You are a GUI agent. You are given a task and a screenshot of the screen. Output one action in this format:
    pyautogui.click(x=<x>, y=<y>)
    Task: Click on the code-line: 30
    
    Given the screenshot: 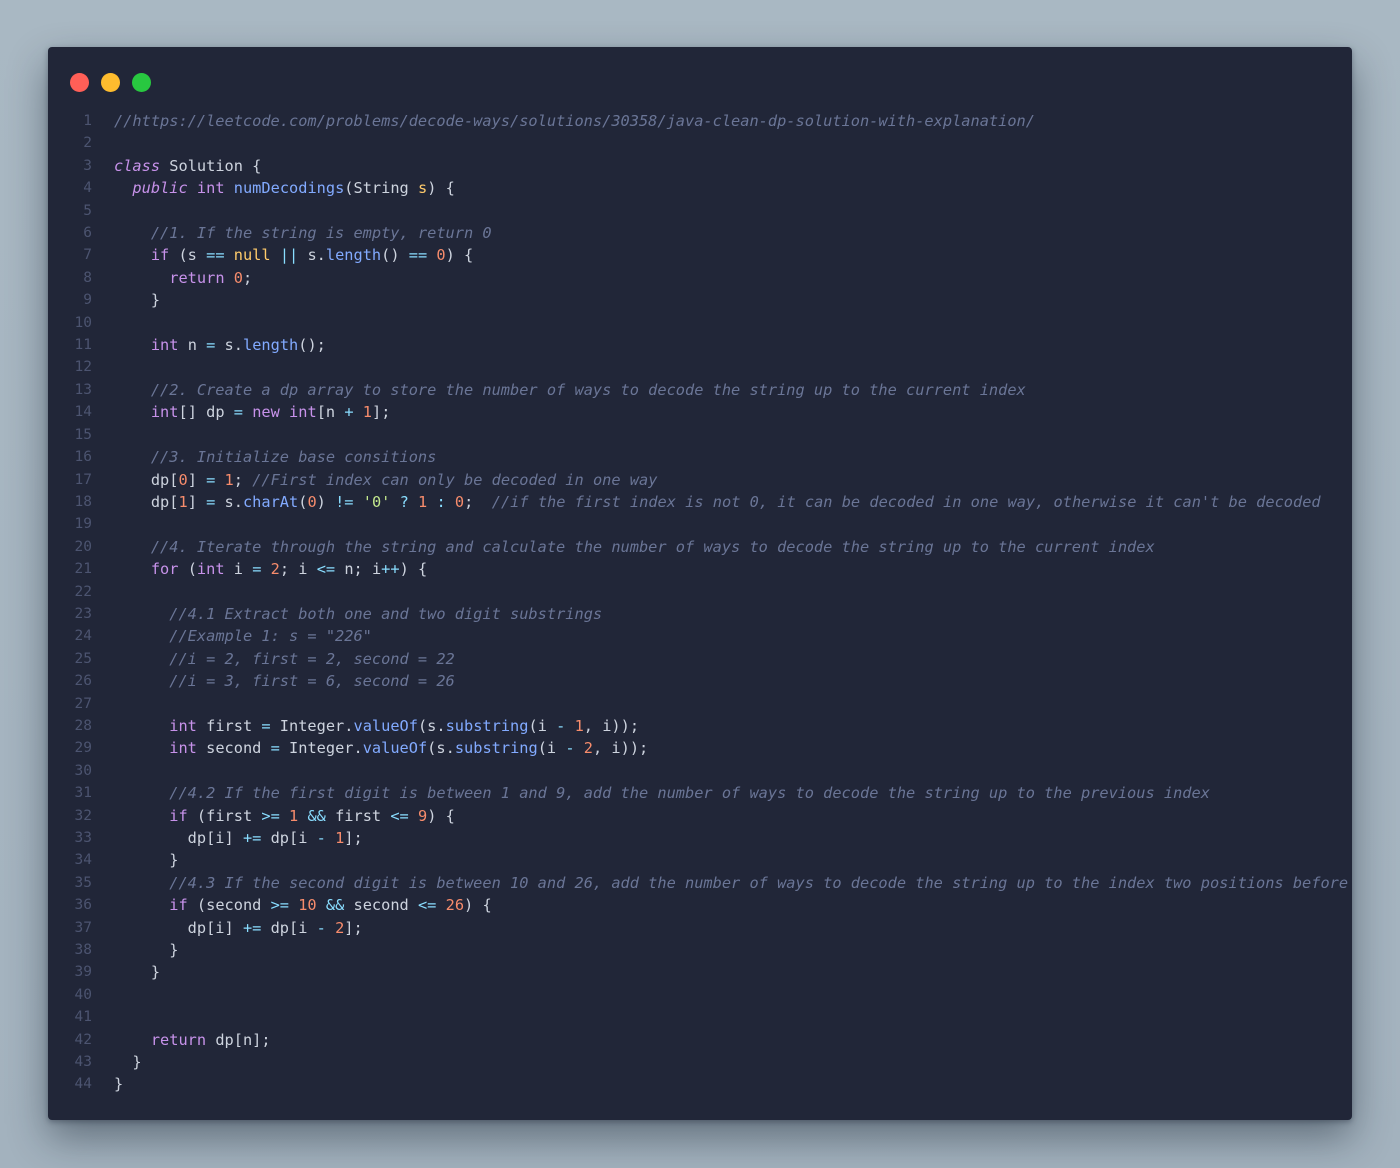 What is the action you would take?
    pyautogui.click(x=700, y=771)
    